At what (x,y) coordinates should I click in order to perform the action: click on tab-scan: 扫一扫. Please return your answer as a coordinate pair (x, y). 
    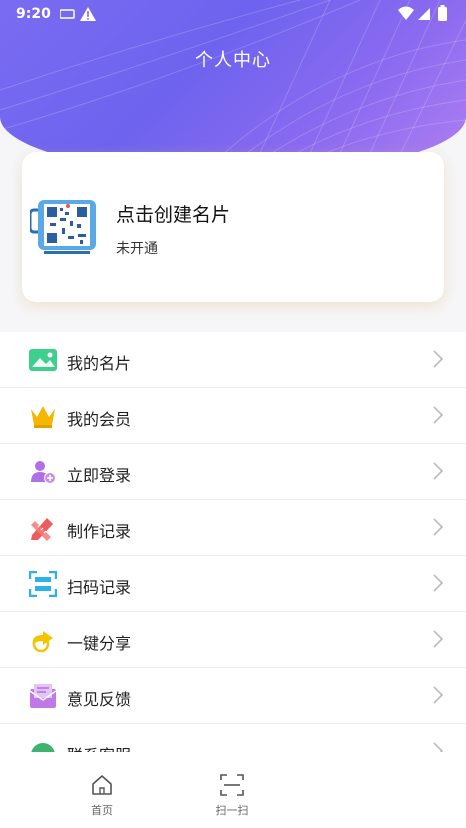
    Looking at the image, I should click on (232, 796).